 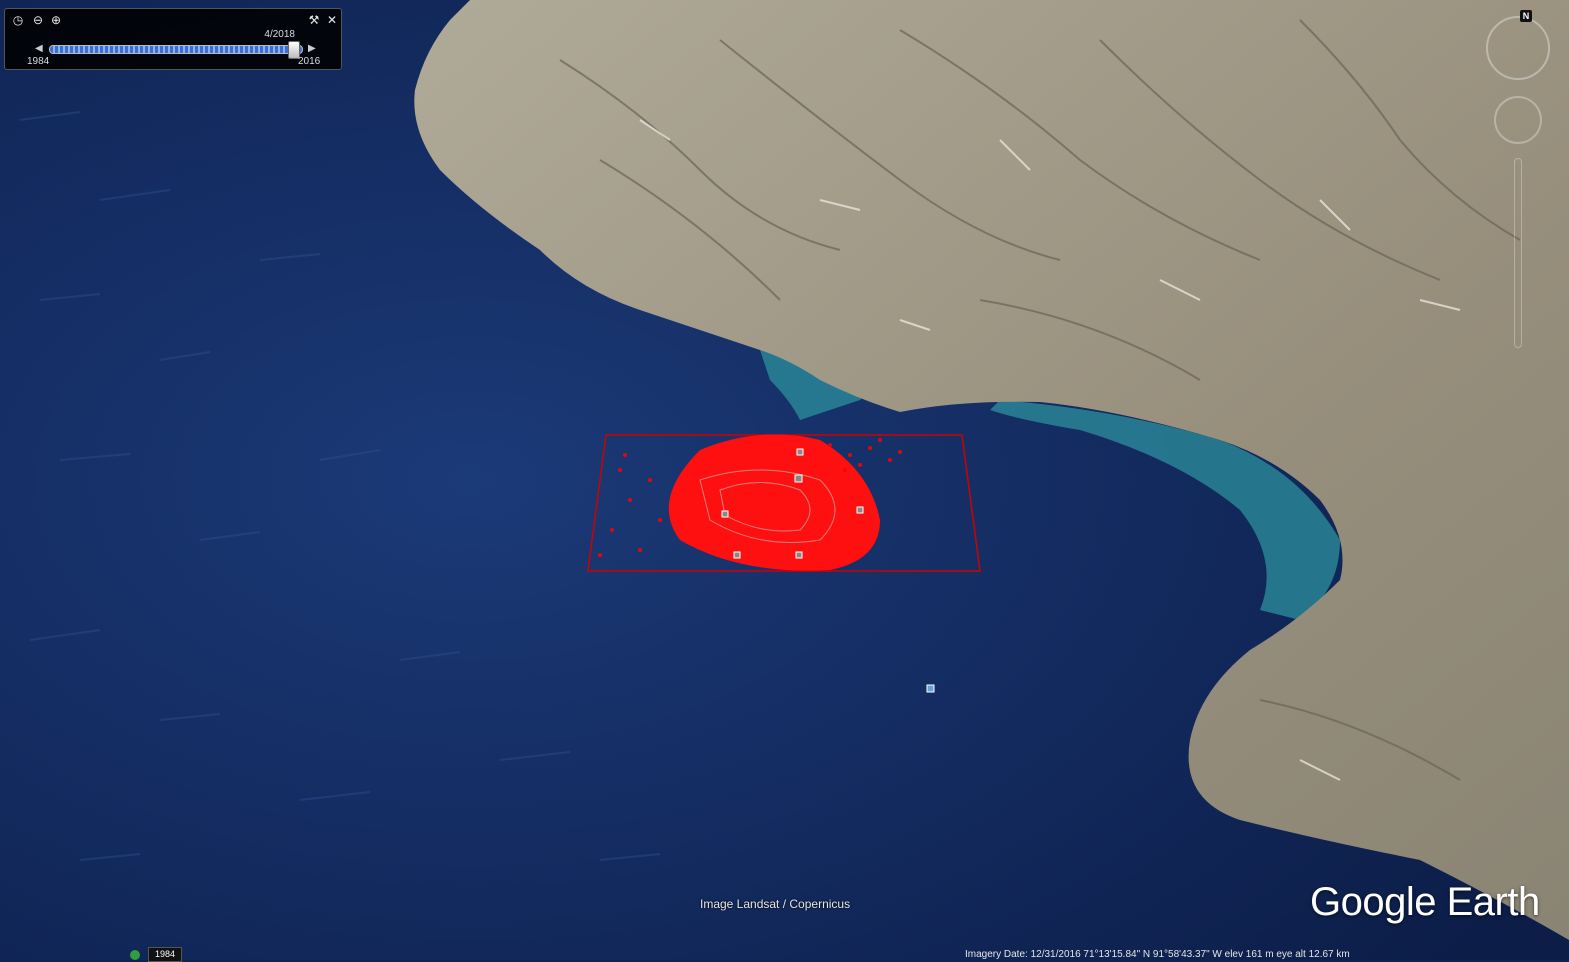 I want to click on time-slider-panel: ◷ ⊖ ⊕ ⚒ ✕ 4/2018 ◀ ▶ 1984 2016, so click(x=173, y=39).